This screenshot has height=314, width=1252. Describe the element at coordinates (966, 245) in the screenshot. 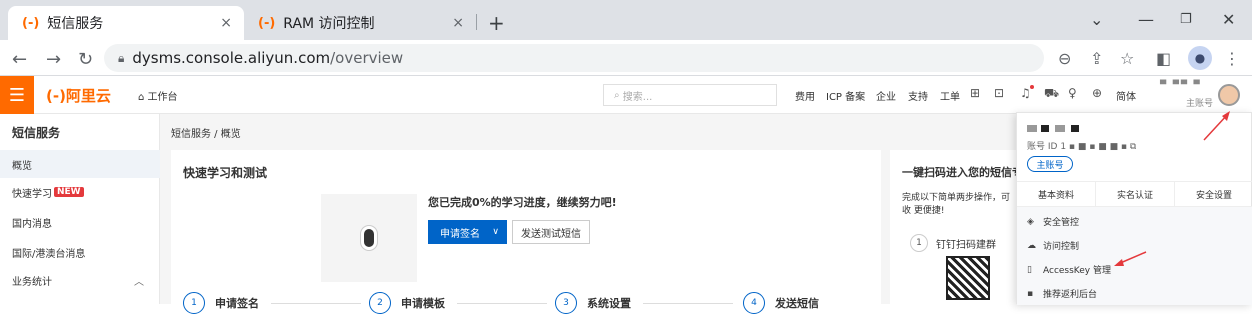

I see `step-label: 钉钉扫码建群` at that location.